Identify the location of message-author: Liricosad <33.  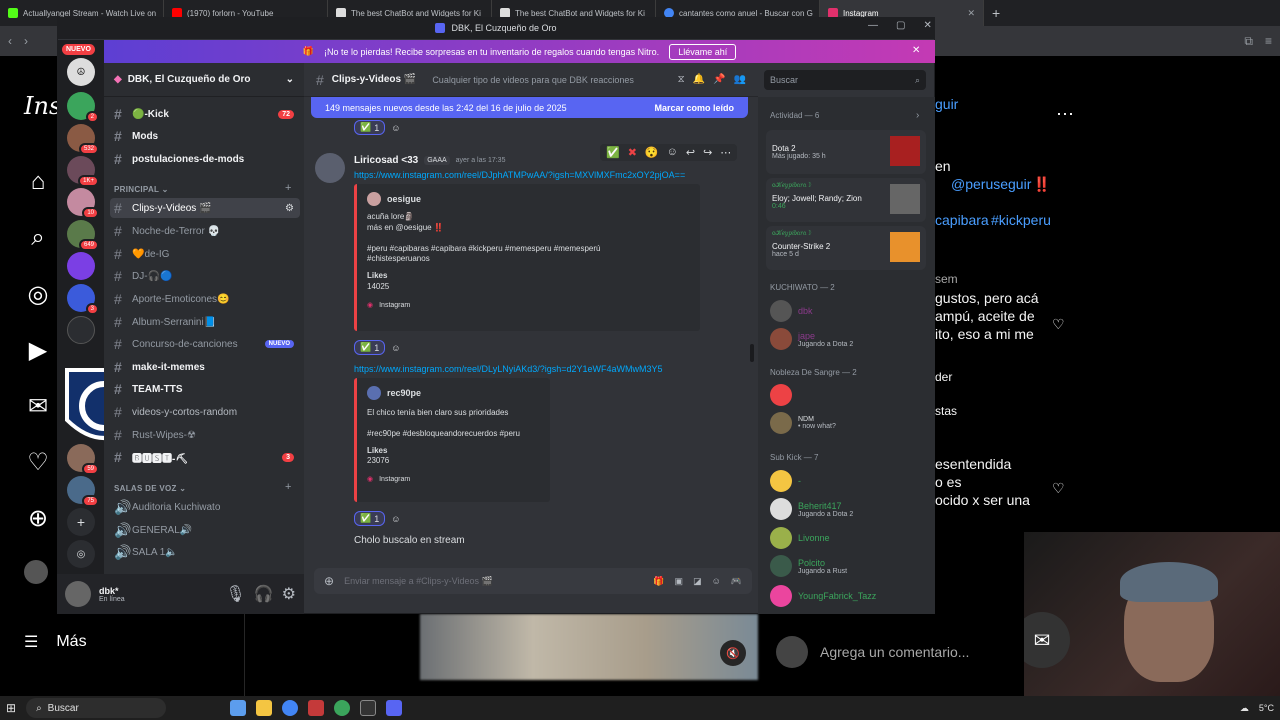
(386, 160).